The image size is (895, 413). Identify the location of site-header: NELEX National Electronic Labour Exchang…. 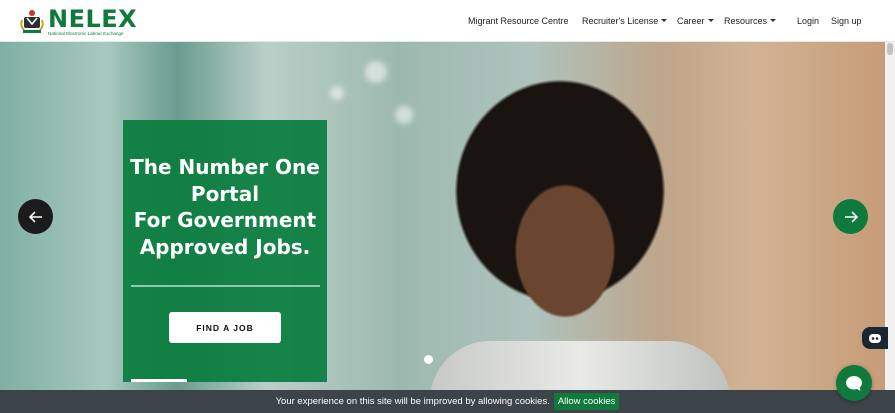
(447, 21).